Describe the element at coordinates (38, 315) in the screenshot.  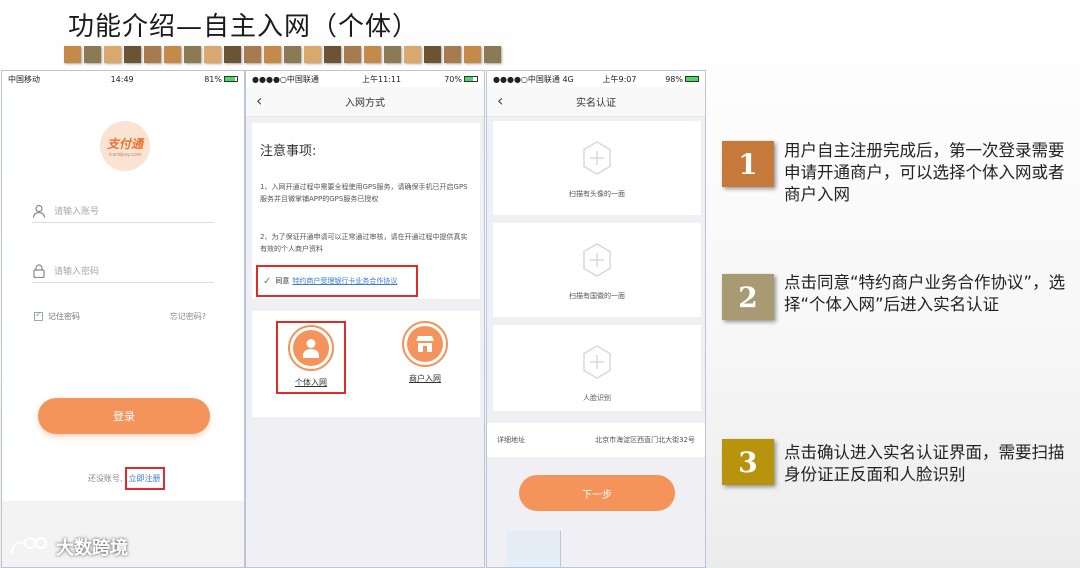
I see `checkbox-icon` at that location.